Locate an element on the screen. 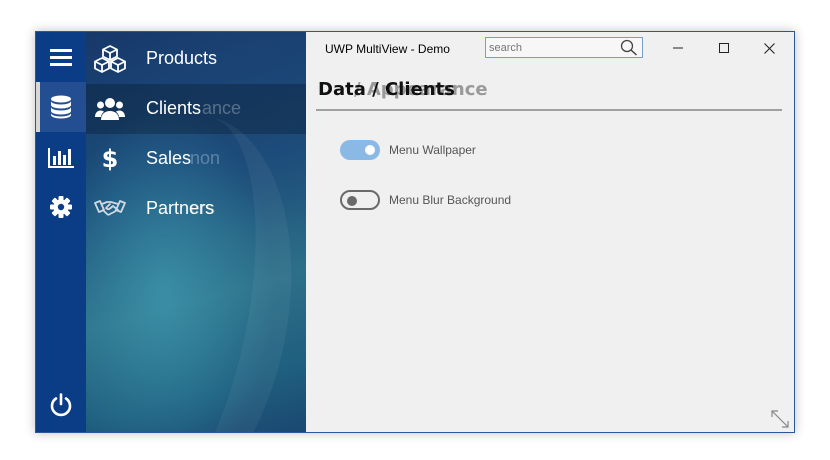 Image resolution: width=830 pixels, height=460 pixels. gear-icon is located at coordinates (61, 207).